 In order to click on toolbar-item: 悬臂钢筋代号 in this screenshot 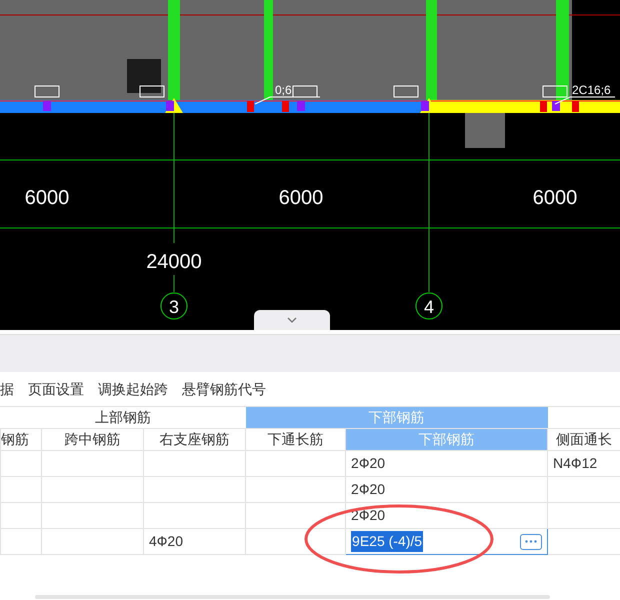, I will do `click(224, 389)`.